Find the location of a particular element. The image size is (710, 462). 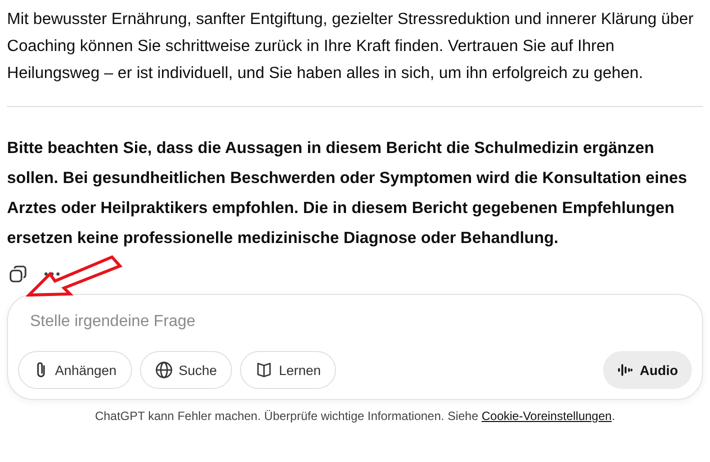

audio-button: Audio is located at coordinates (647, 370).